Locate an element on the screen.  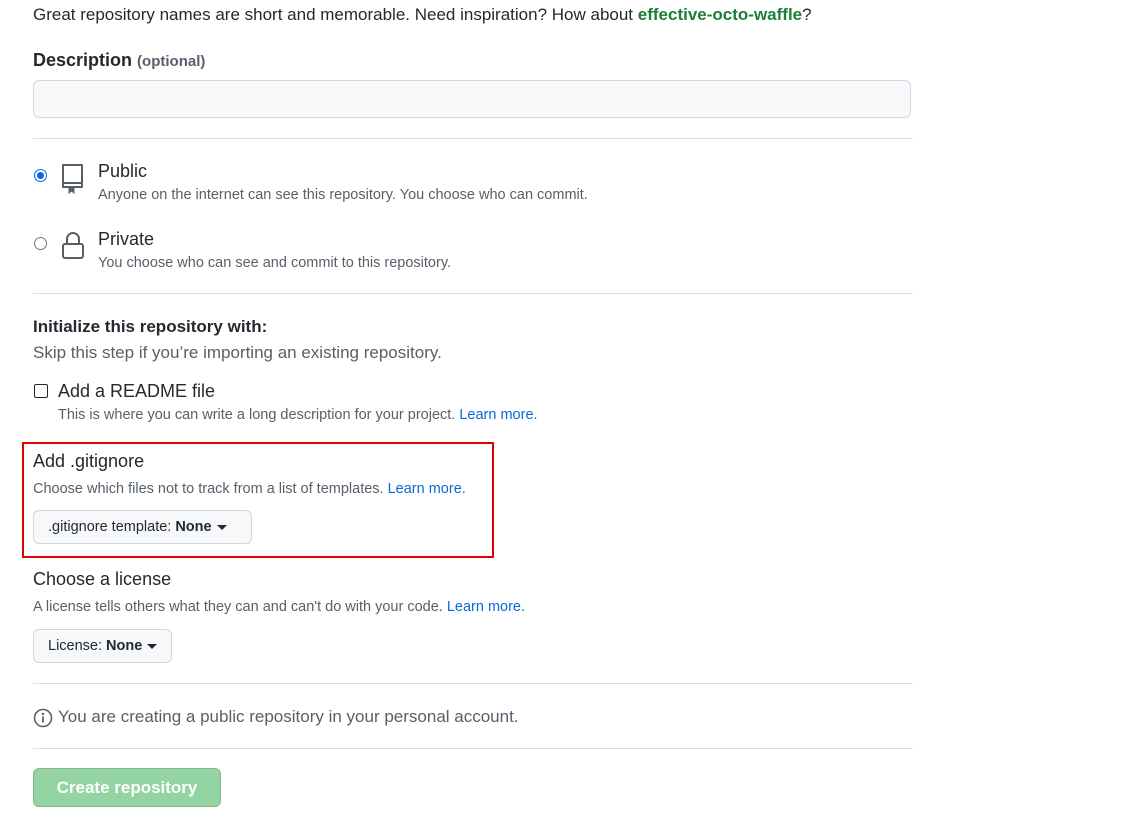
license-learn-more-link: Learn more. is located at coordinates (486, 607).